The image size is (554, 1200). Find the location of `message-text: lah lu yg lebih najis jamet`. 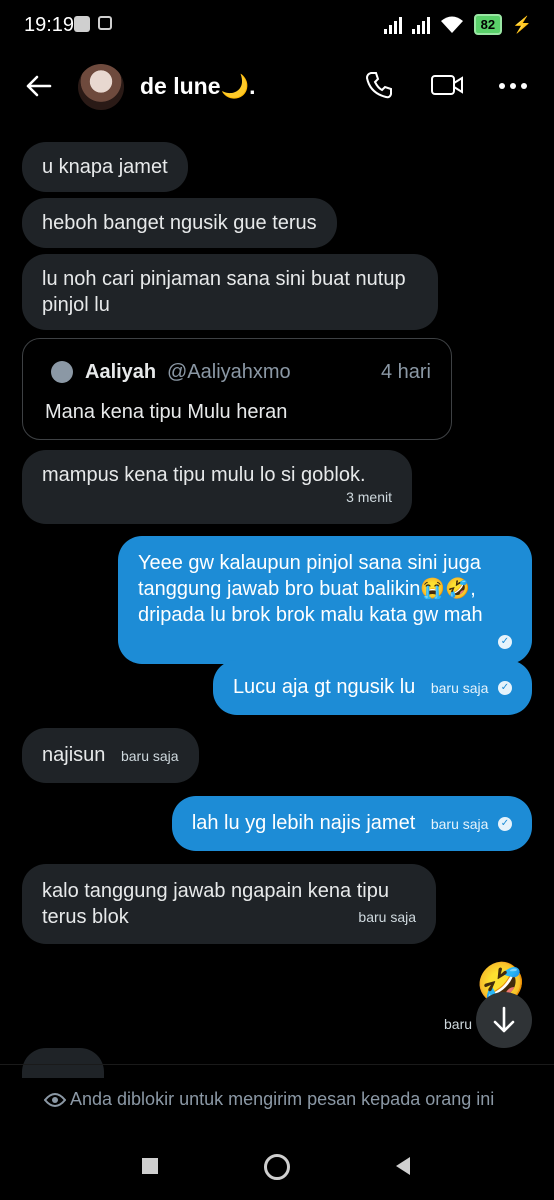

message-text: lah lu yg lebih najis jamet is located at coordinates (303, 823).